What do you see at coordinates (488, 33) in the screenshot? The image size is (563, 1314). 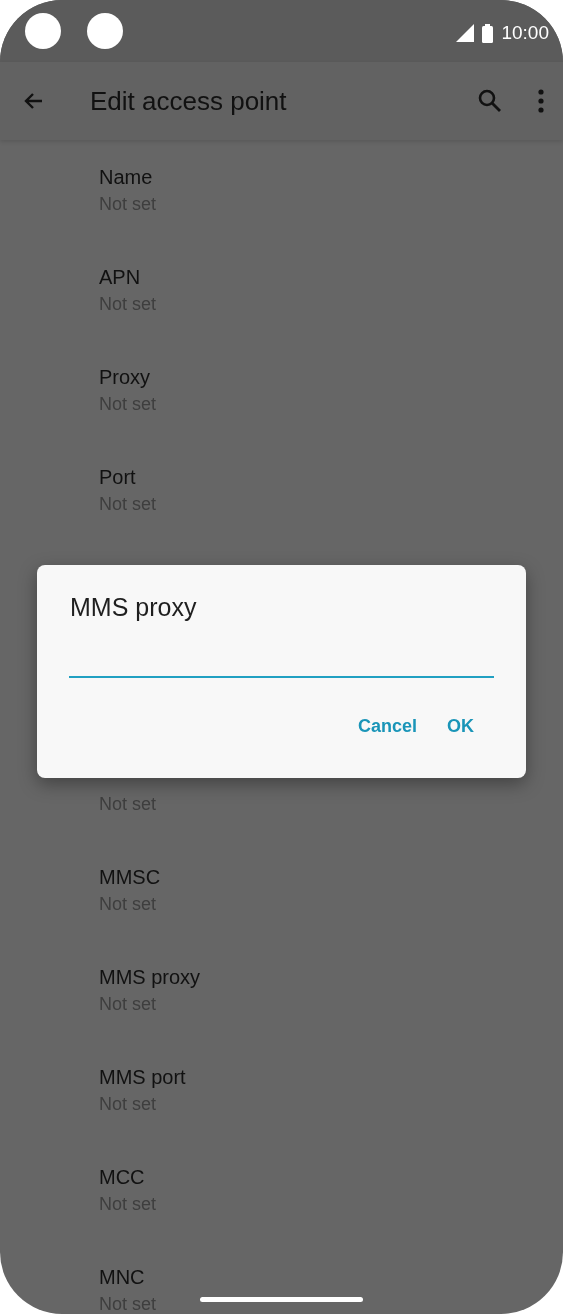 I see `battery-icon` at bounding box center [488, 33].